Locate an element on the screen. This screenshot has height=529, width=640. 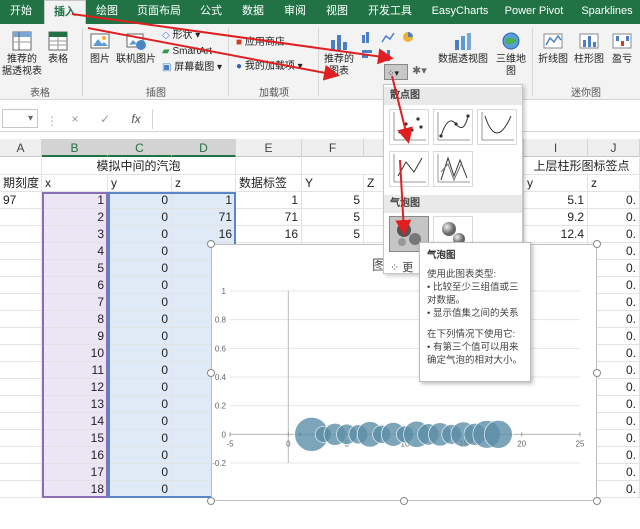
arrow-to-bubble is located at coordinates (403, 197).